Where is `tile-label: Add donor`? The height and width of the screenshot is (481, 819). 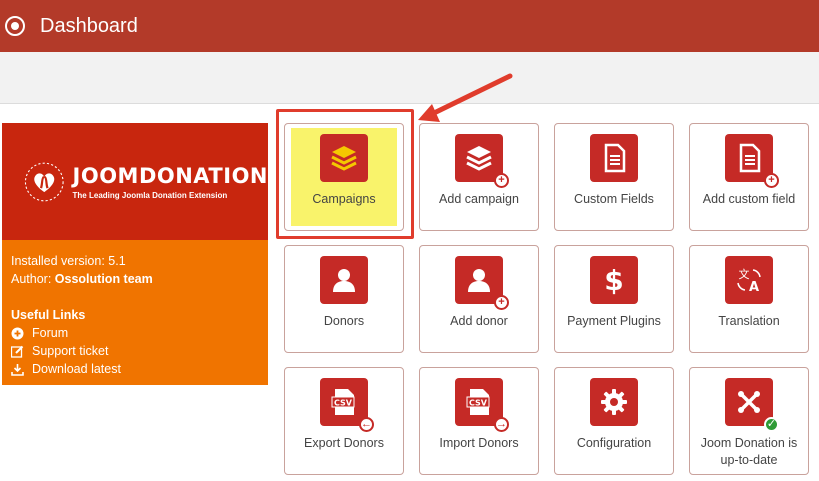
tile-label: Add donor is located at coordinates (479, 321).